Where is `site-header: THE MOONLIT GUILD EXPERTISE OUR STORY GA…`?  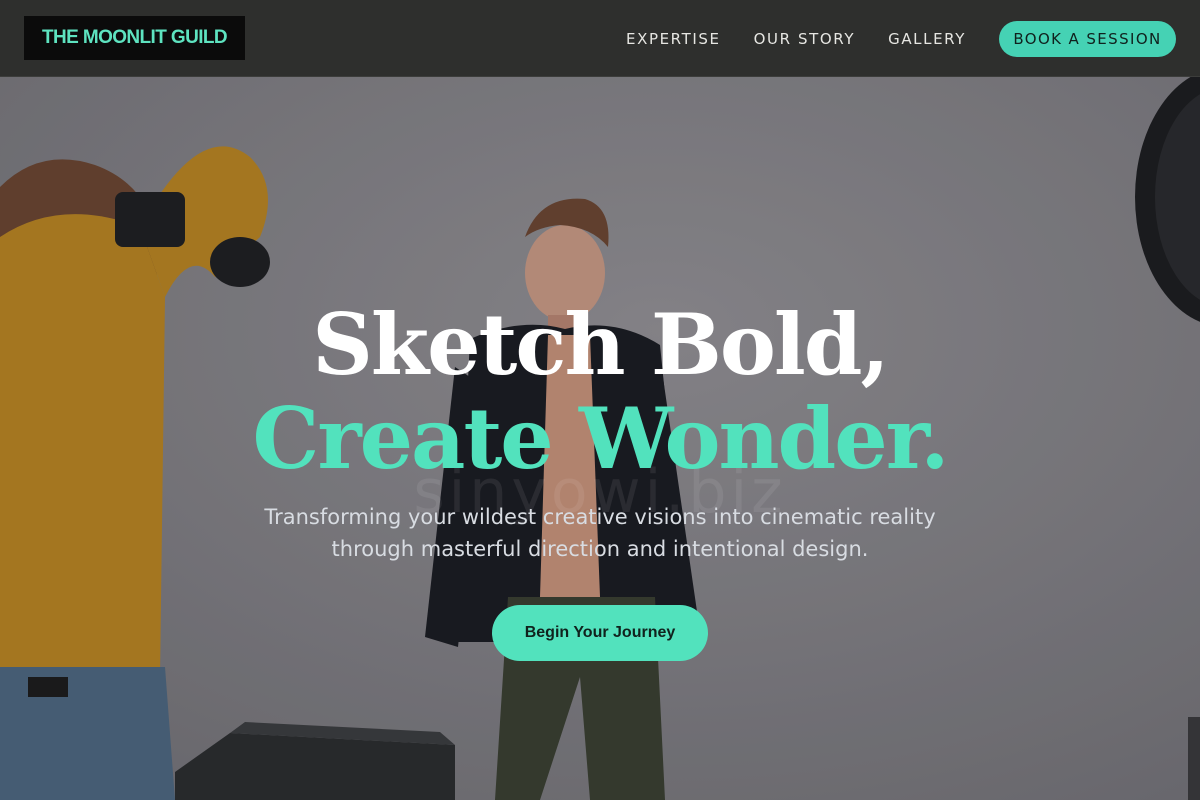 site-header: THE MOONLIT GUILD EXPERTISE OUR STORY GA… is located at coordinates (600, 38).